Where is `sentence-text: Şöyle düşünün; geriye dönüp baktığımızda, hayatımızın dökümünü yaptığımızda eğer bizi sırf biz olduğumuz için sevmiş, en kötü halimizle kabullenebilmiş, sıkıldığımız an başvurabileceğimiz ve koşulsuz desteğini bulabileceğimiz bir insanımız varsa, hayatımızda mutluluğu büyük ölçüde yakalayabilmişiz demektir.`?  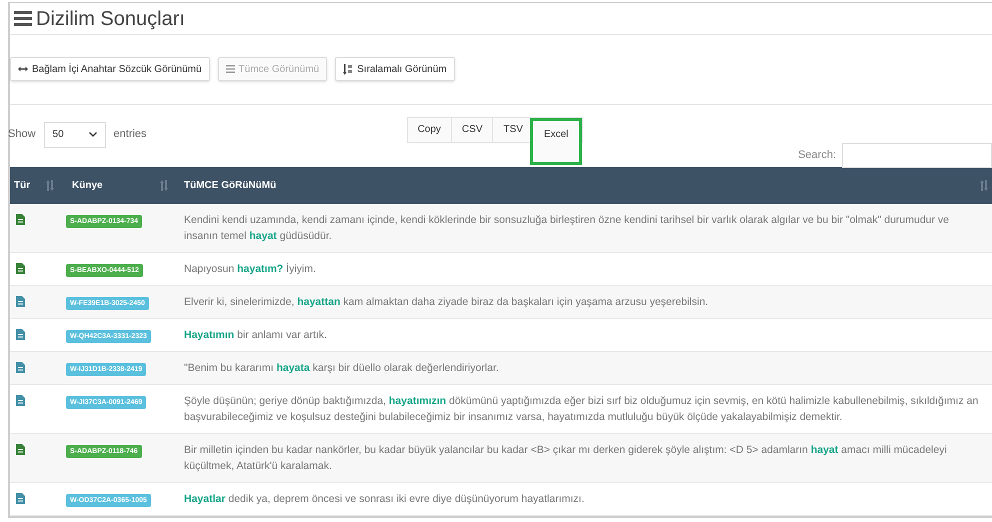 sentence-text: Şöyle düşünün; geriye dönüp baktığımızda, hayatımızın dökümünü yaptığımızda eğer bizi sırf biz olduğumuz için sevmiş, en kötü halimizle kabullenebilmiş, sıkıldığımız an başvurabileceğimiz ve koşulsuz desteğini bulabileceğimiz bir insanımız varsa, hayatımızda mutluluğu büyük ölçüde yakalayabilmişiz demektir. is located at coordinates (581, 409).